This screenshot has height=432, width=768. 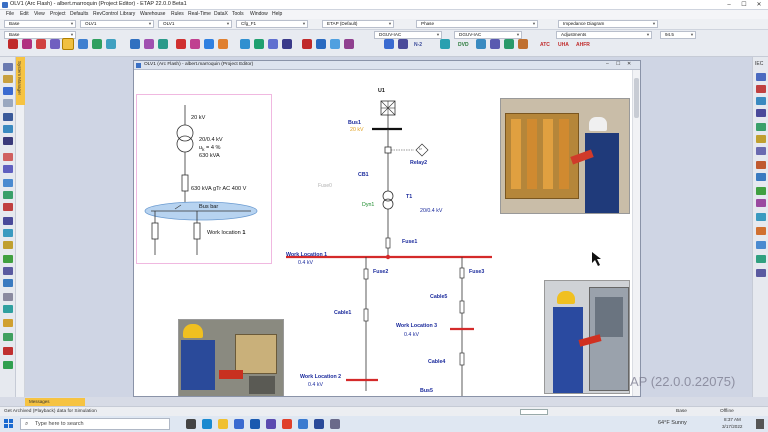 What do you see at coordinates (105, 14) in the screenshot?
I see `menu-revcontrol: RevControl` at bounding box center [105, 14].